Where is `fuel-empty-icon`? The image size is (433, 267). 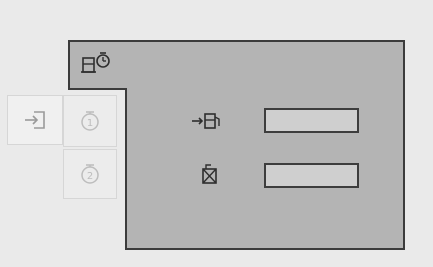 fuel-empty-icon is located at coordinates (210, 175).